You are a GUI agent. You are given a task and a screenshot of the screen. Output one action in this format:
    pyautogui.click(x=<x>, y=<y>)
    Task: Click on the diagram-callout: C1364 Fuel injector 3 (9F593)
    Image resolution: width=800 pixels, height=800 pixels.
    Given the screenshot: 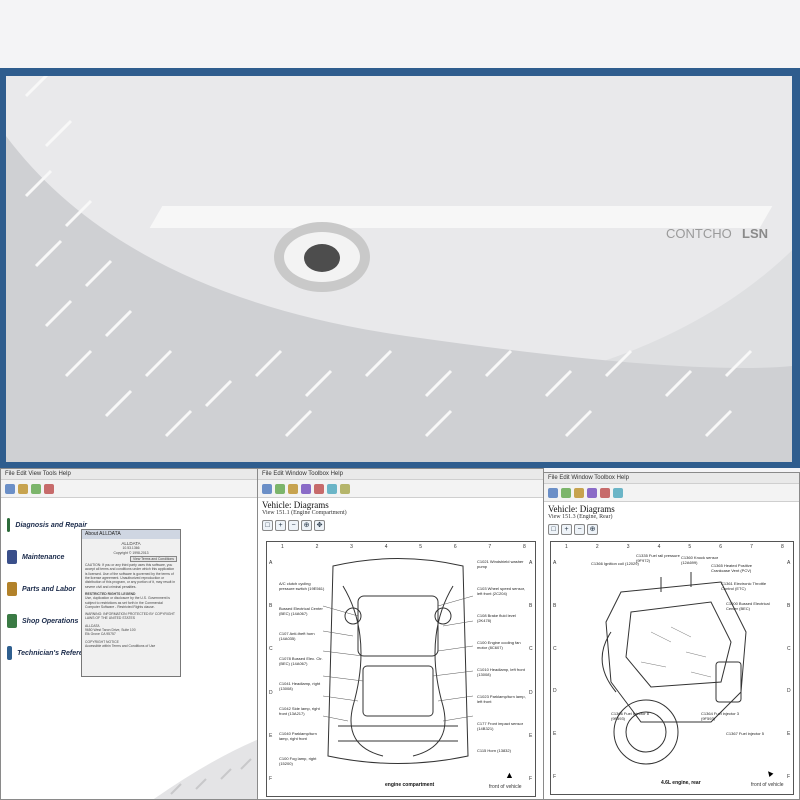 What is the action you would take?
    pyautogui.click(x=725, y=716)
    